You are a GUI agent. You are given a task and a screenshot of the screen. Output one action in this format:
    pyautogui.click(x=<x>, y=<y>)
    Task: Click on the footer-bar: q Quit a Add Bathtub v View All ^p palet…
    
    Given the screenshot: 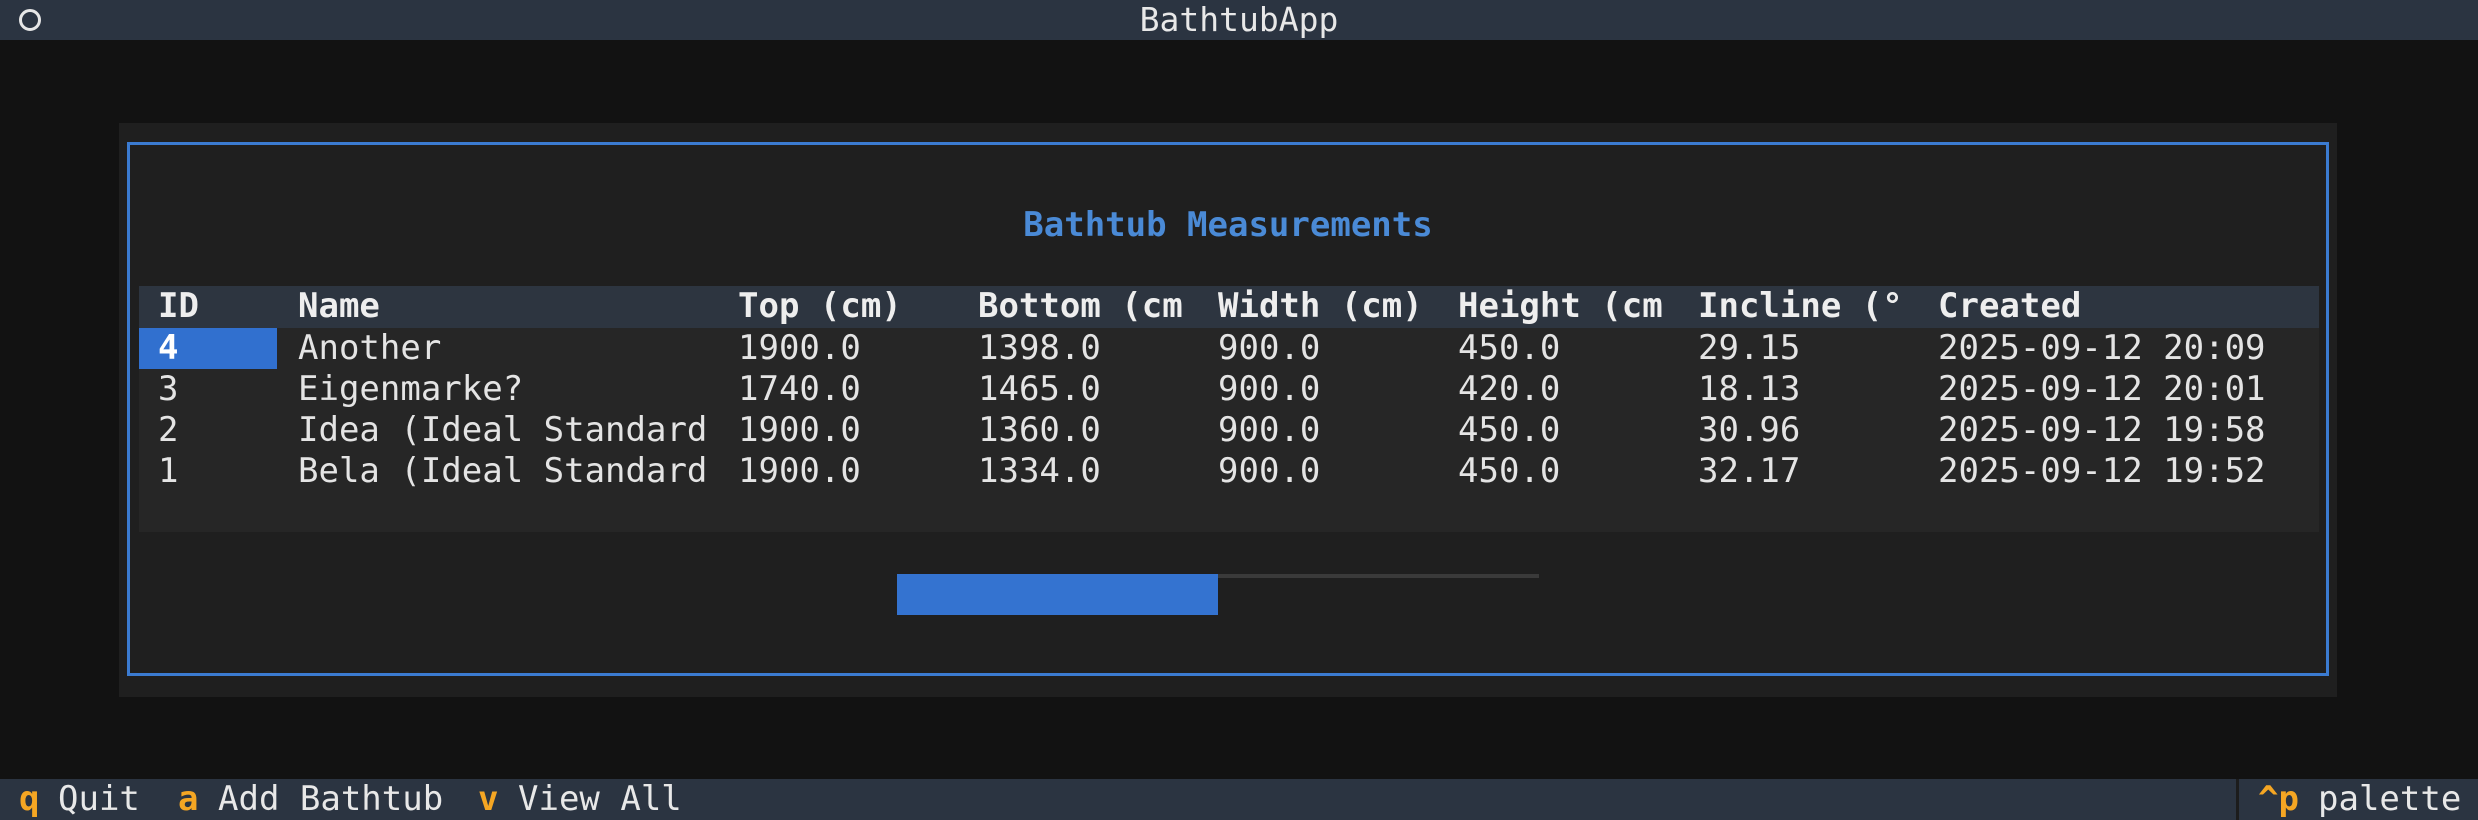 What is the action you would take?
    pyautogui.click(x=1239, y=799)
    